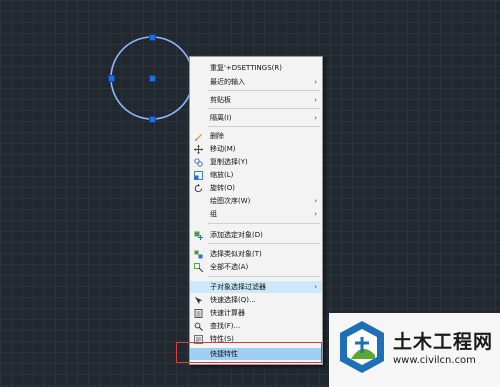  What do you see at coordinates (236, 254) in the screenshot?
I see `menu-item-label: 选择类似对象(T)` at bounding box center [236, 254].